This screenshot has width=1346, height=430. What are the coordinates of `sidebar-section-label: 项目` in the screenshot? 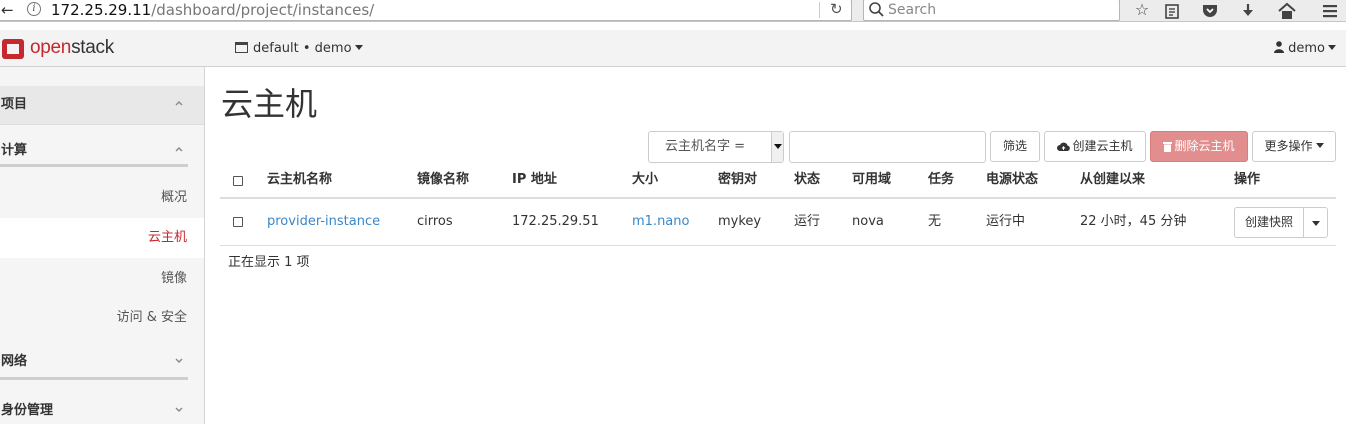 It's located at (14, 104).